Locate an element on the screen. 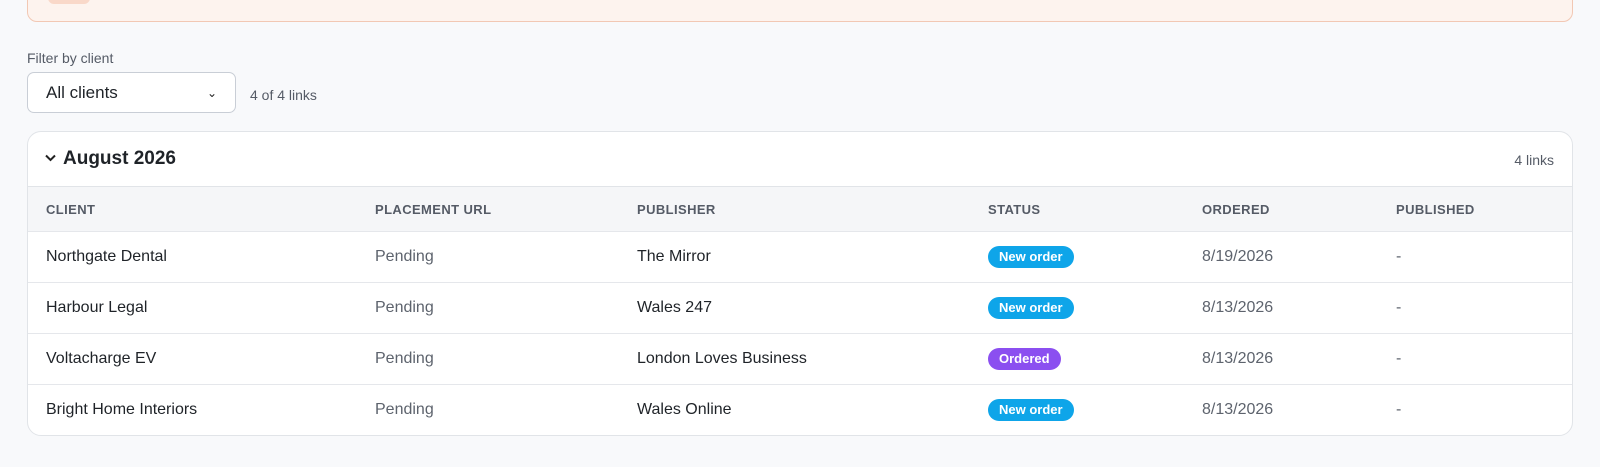 The width and height of the screenshot is (1600, 467). client-name: Bright Home Interiors is located at coordinates (122, 409).